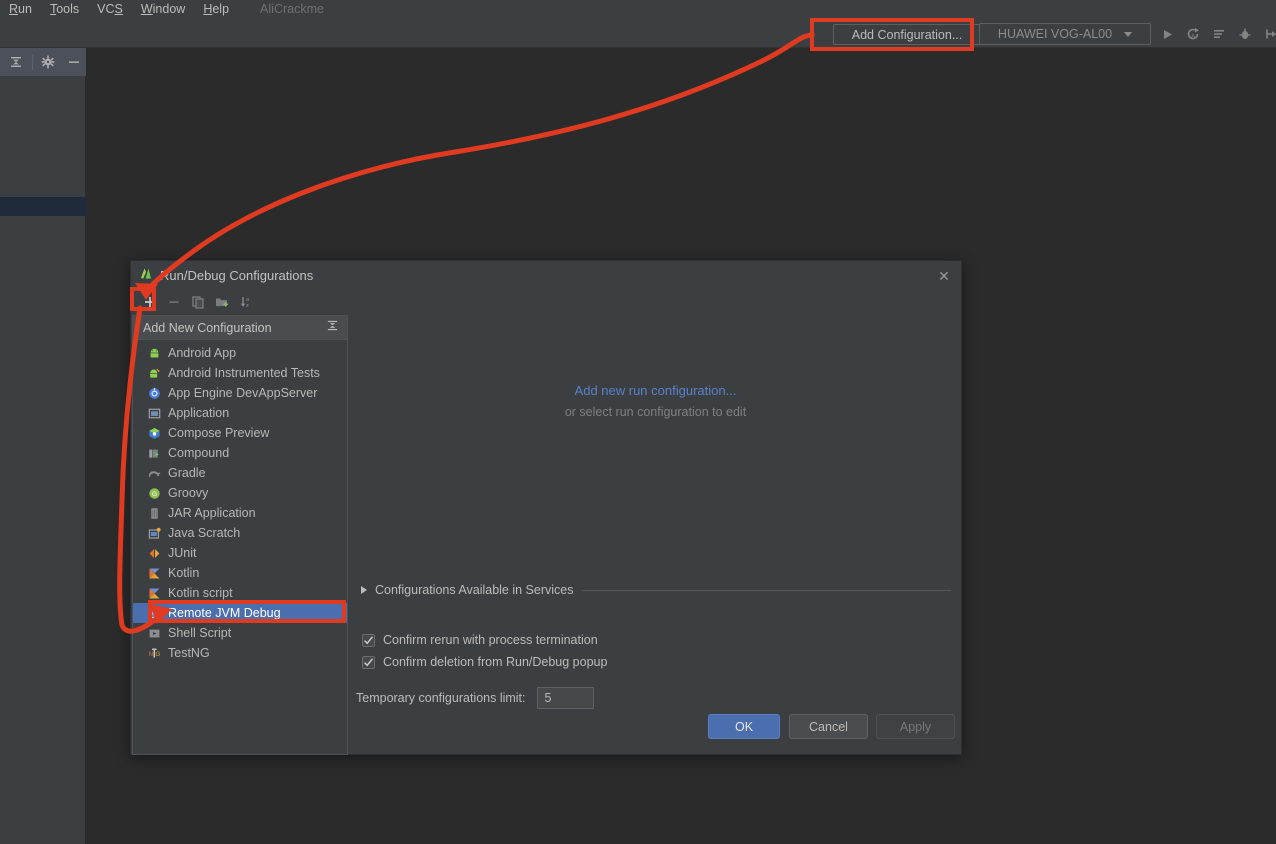 The image size is (1276, 844). Describe the element at coordinates (224, 613) in the screenshot. I see `list-item-label: Remote JVM Debug` at that location.